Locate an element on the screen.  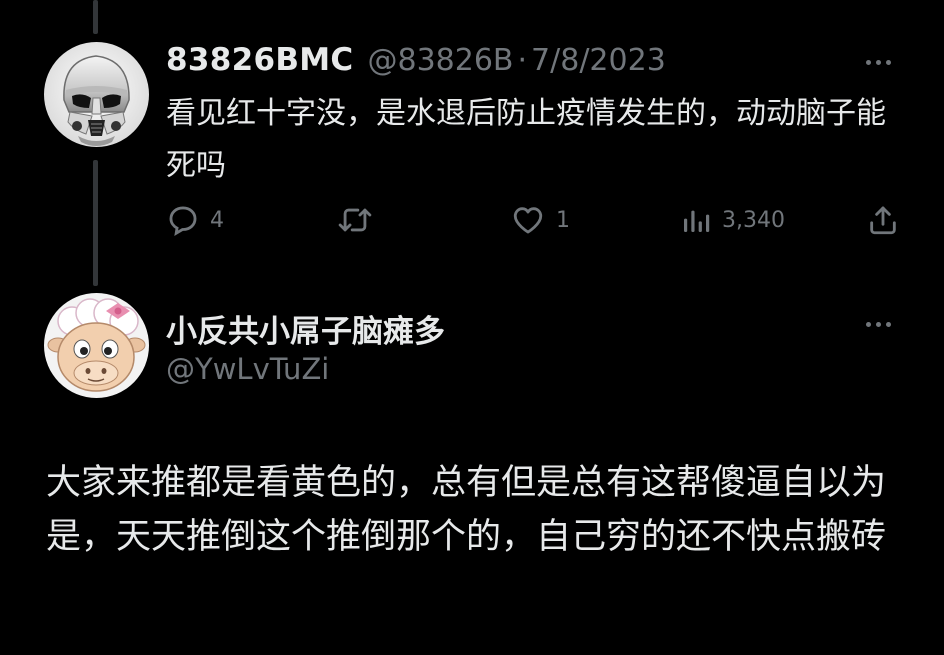
reply-tweet-handle: @YwLvTuZi is located at coordinates (247, 369).